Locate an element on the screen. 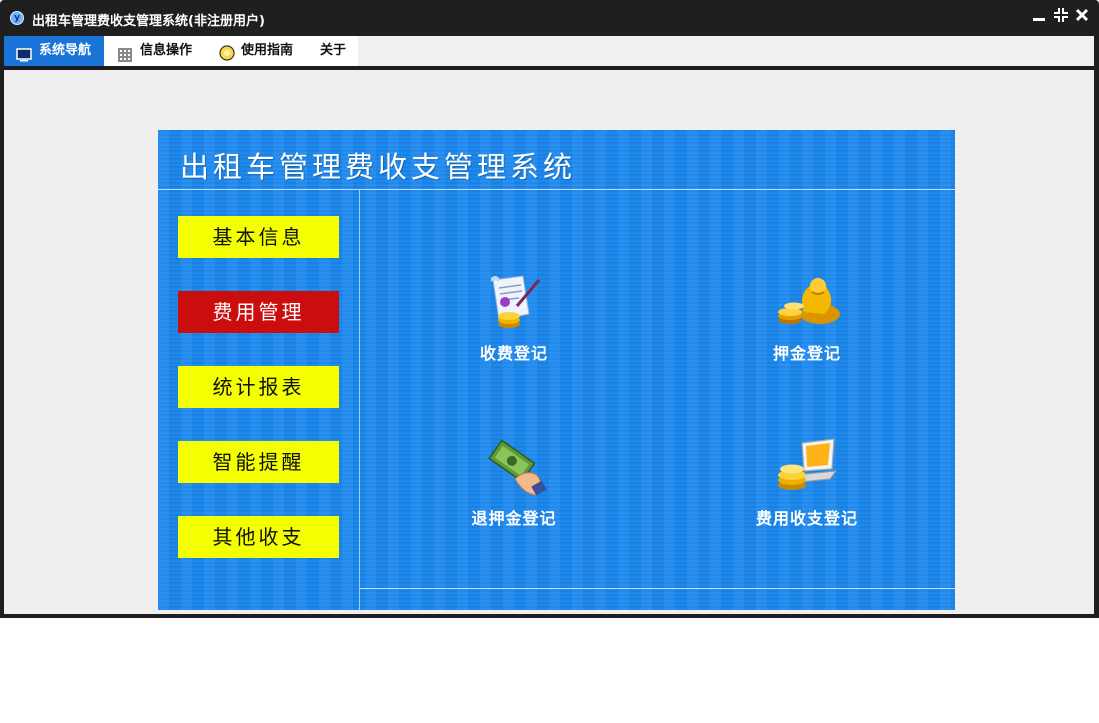  restore-icon is located at coordinates (1061, 17).